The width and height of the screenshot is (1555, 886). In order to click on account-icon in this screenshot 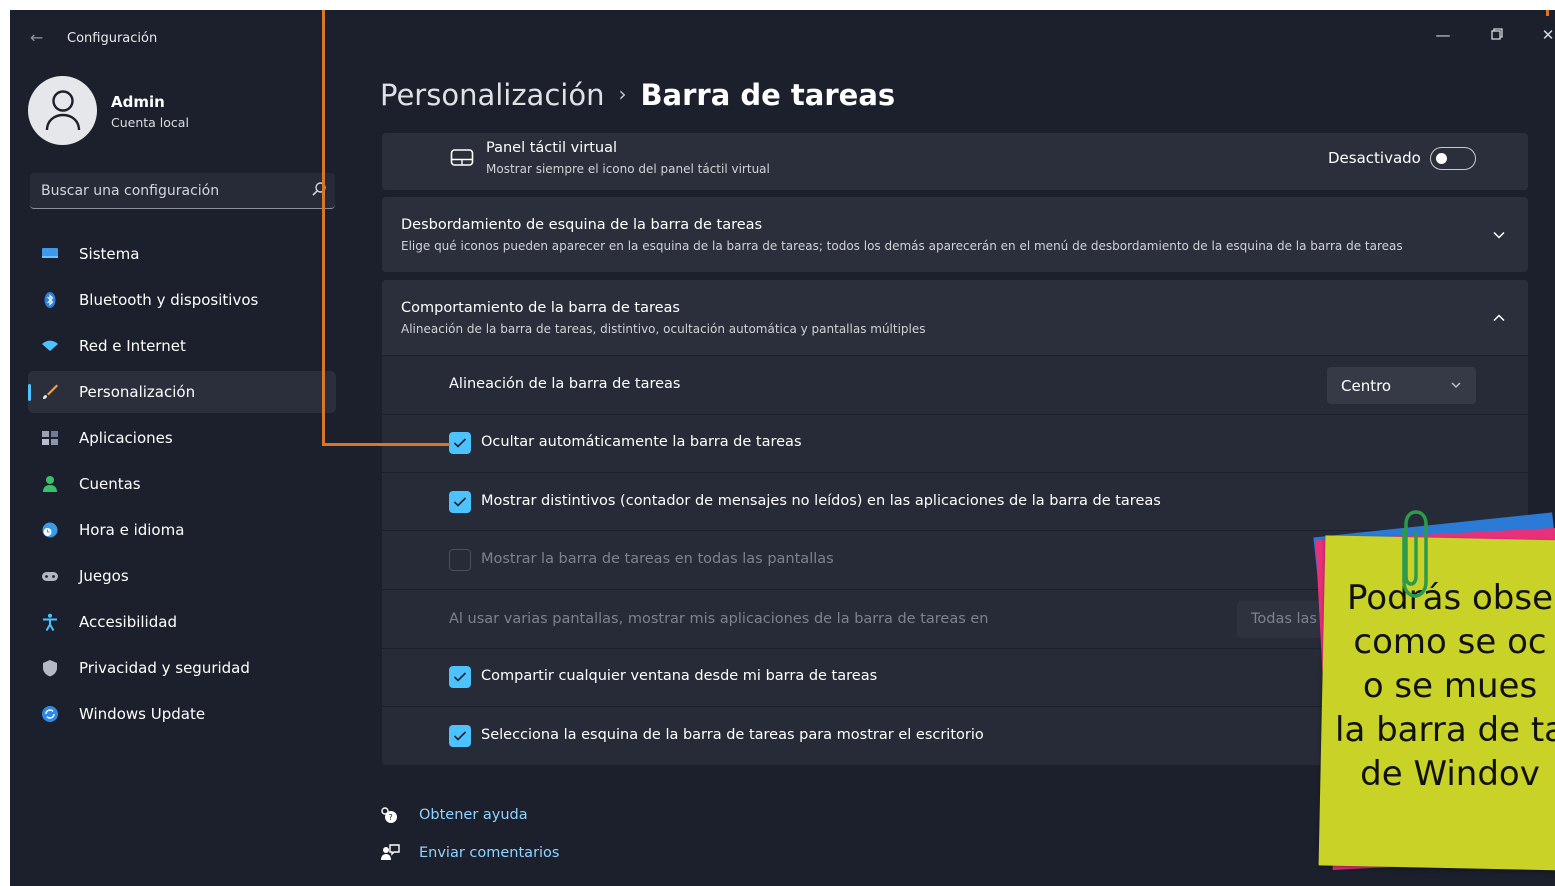, I will do `click(50, 484)`.